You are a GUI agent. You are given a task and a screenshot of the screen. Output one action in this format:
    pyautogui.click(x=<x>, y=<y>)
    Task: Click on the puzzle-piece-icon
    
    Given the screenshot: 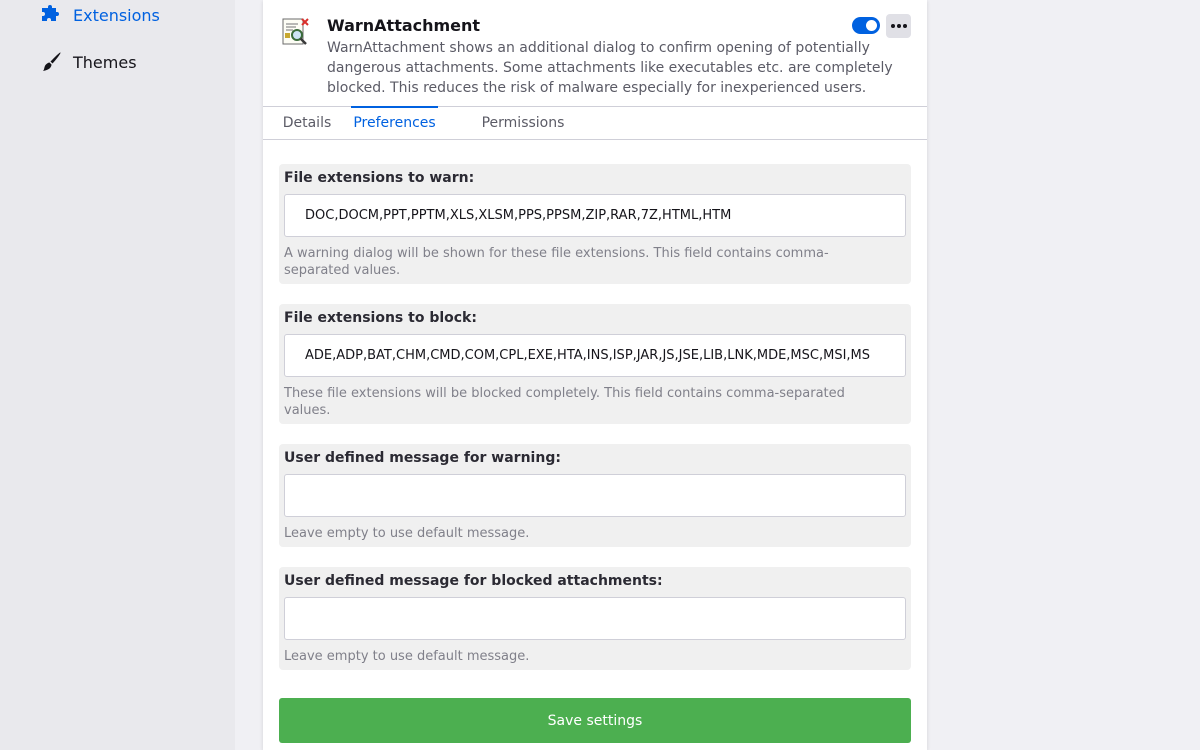 What is the action you would take?
    pyautogui.click(x=52, y=15)
    